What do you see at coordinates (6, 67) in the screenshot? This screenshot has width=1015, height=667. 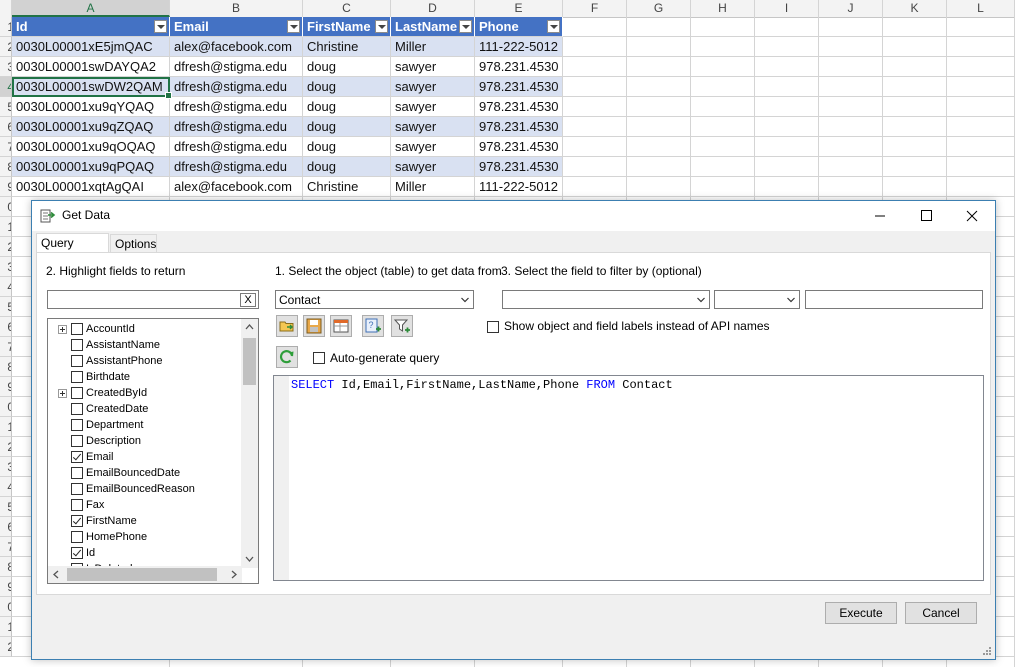 I see `row-header: 3` at bounding box center [6, 67].